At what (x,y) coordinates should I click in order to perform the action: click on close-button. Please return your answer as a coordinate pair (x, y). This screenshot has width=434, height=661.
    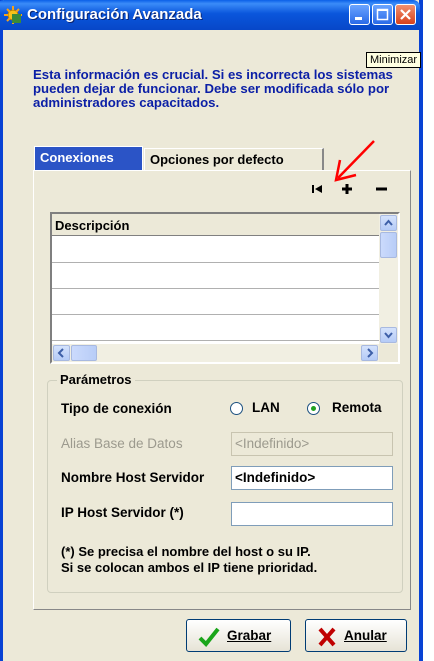
    Looking at the image, I should click on (405, 14).